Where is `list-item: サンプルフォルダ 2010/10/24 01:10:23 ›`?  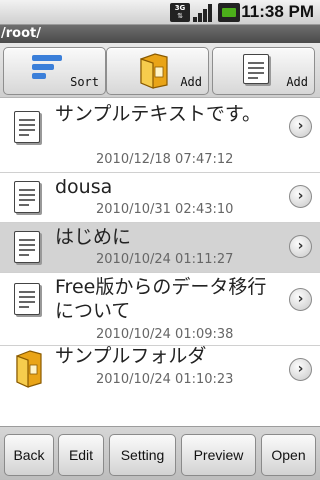 list-item: サンプルフォルダ 2010/10/24 01:10:23 › is located at coordinates (160, 368).